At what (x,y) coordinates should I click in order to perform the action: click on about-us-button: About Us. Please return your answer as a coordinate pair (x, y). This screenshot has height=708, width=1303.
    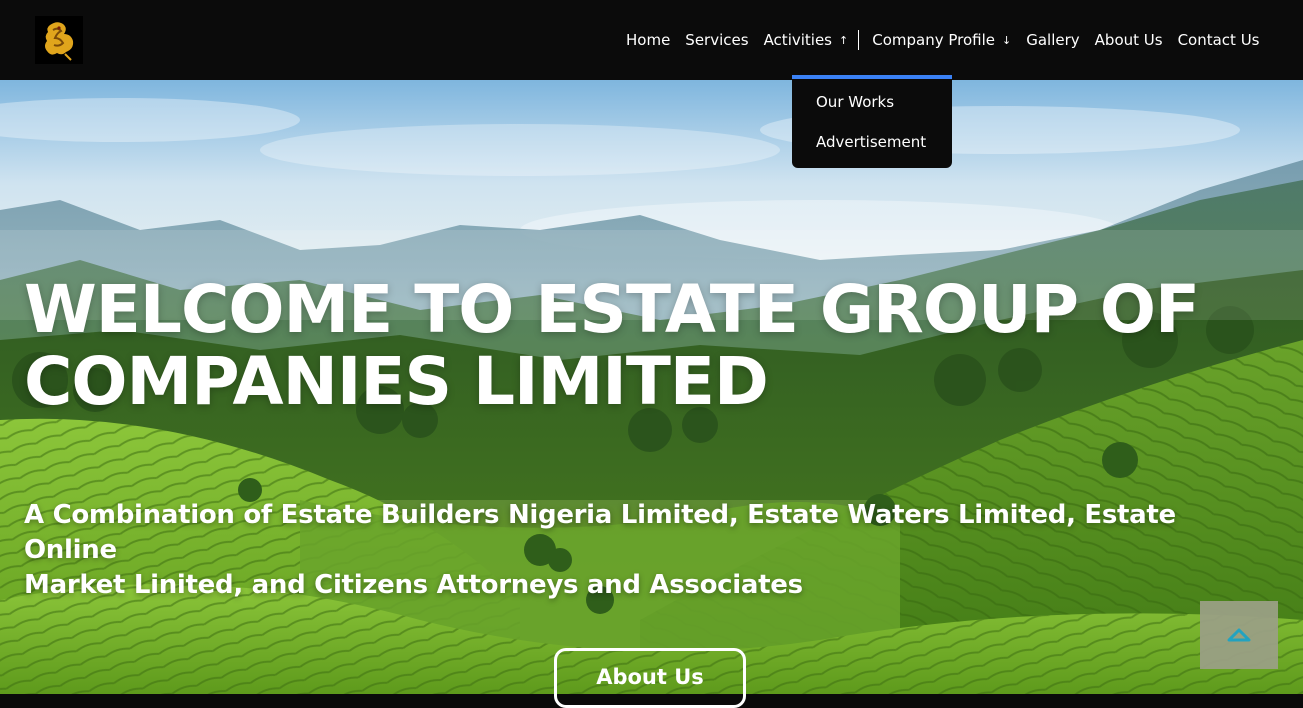
    Looking at the image, I should click on (650, 678).